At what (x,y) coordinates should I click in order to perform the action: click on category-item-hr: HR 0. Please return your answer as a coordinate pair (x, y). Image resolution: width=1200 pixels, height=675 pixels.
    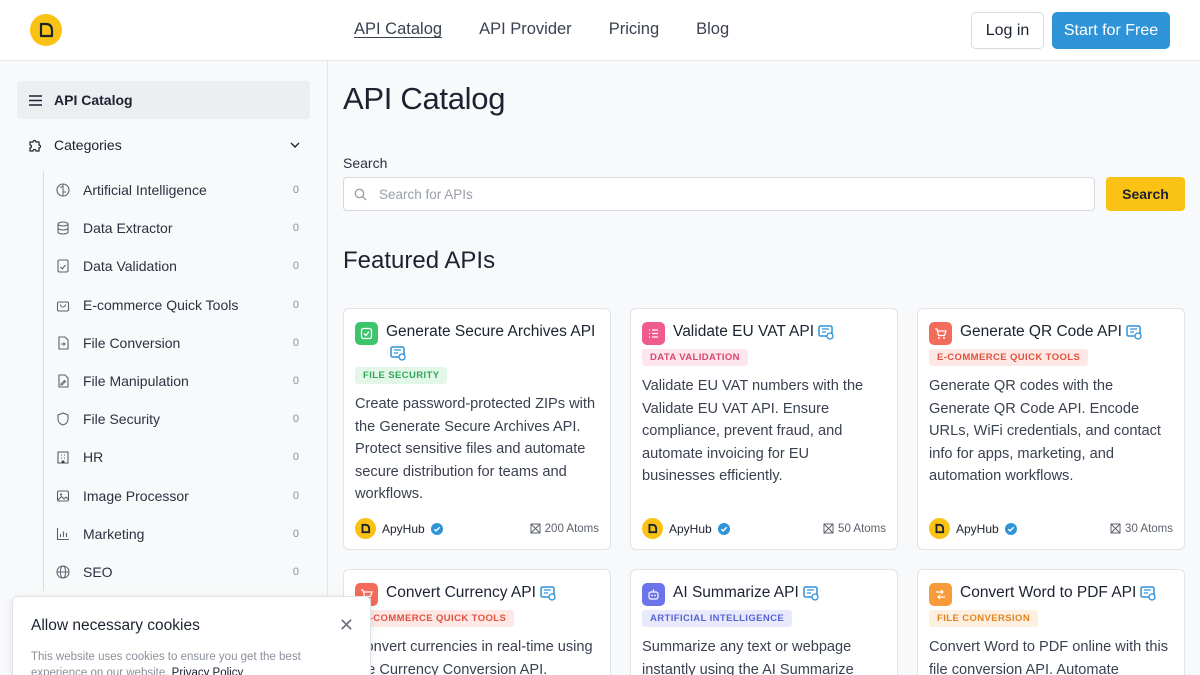
    Looking at the image, I should click on (174, 457).